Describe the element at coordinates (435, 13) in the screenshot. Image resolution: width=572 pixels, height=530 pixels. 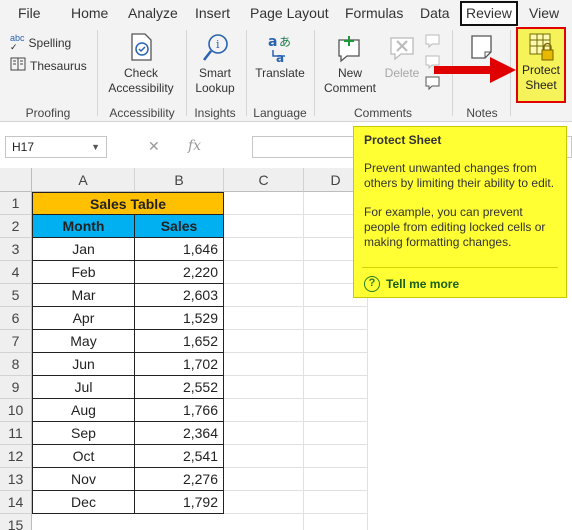
I see `tab-data: Data` at that location.